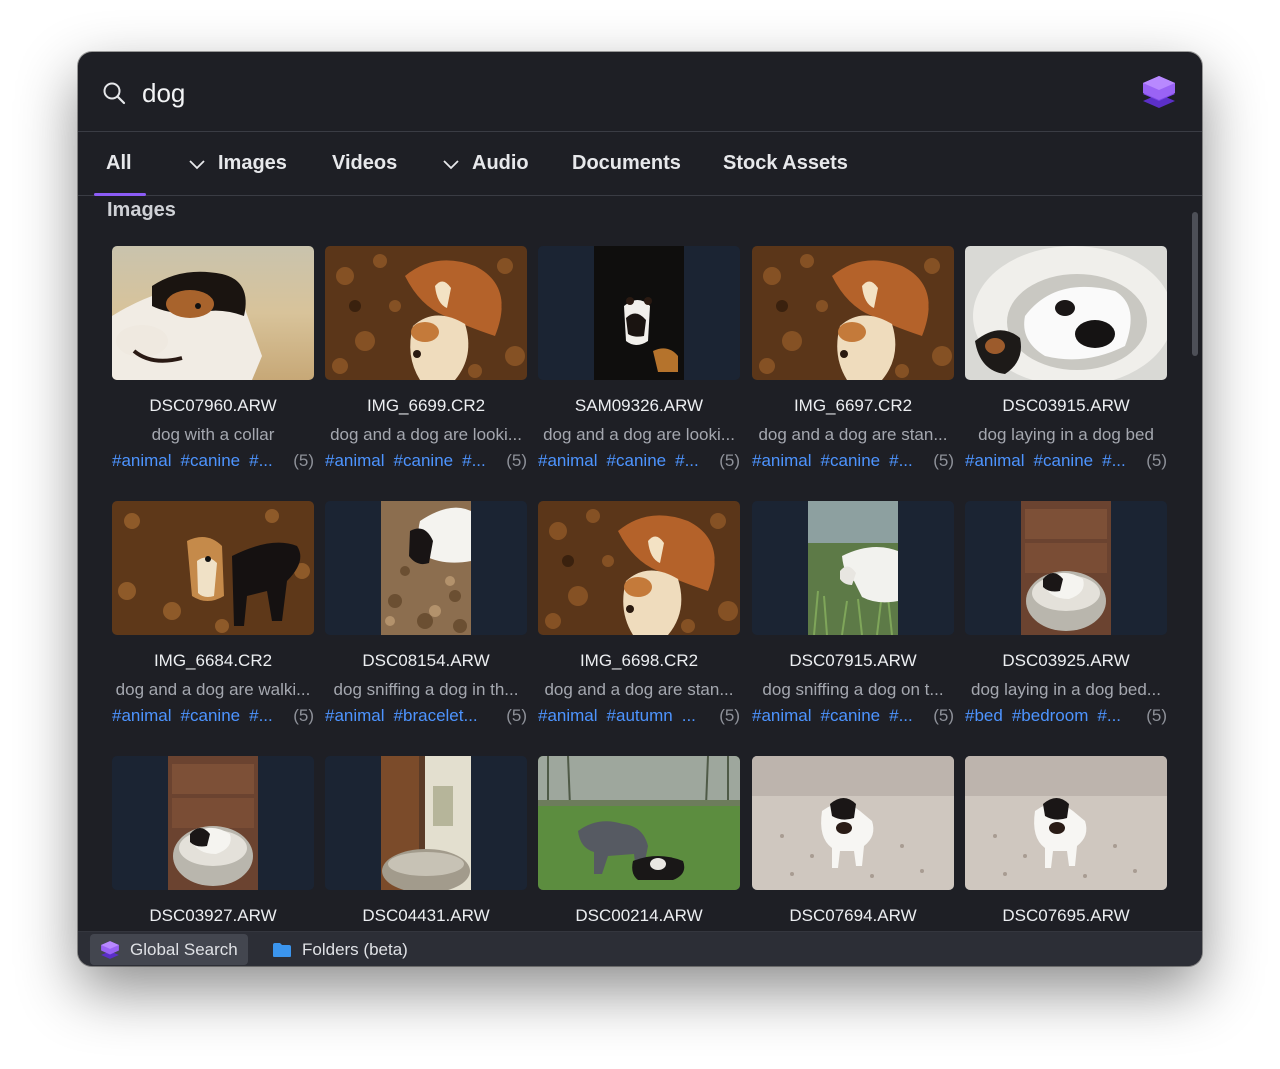  Describe the element at coordinates (1159, 92) in the screenshot. I see `app-logo-icon` at that location.